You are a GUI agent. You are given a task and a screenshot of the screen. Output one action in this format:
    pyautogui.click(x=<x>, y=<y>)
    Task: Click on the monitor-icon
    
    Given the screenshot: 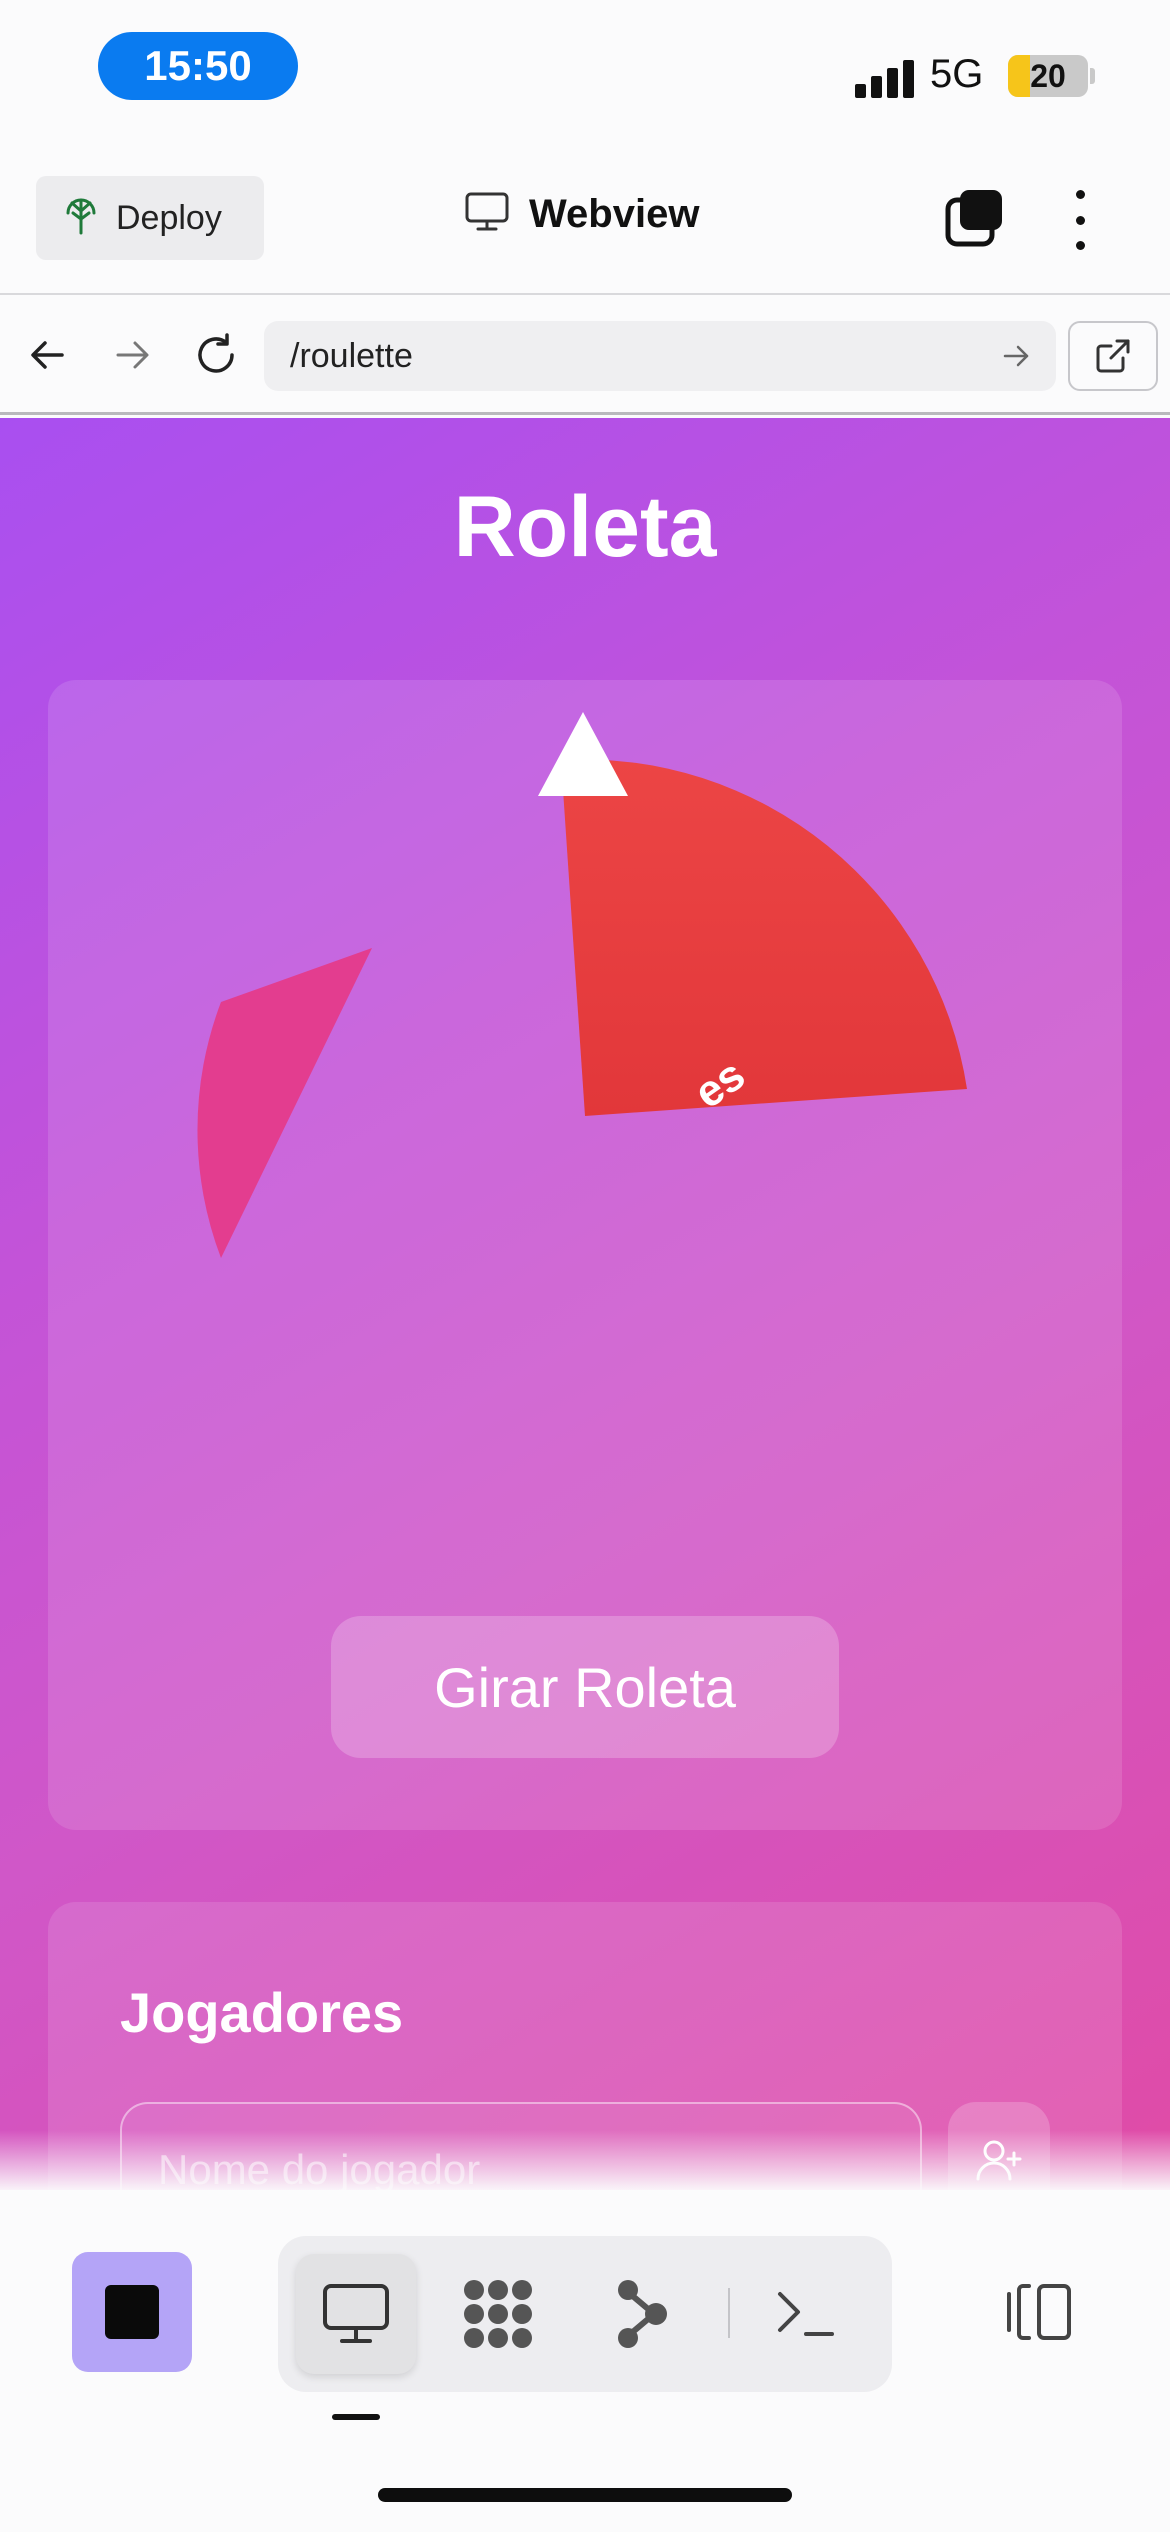 What is the action you would take?
    pyautogui.click(x=487, y=214)
    